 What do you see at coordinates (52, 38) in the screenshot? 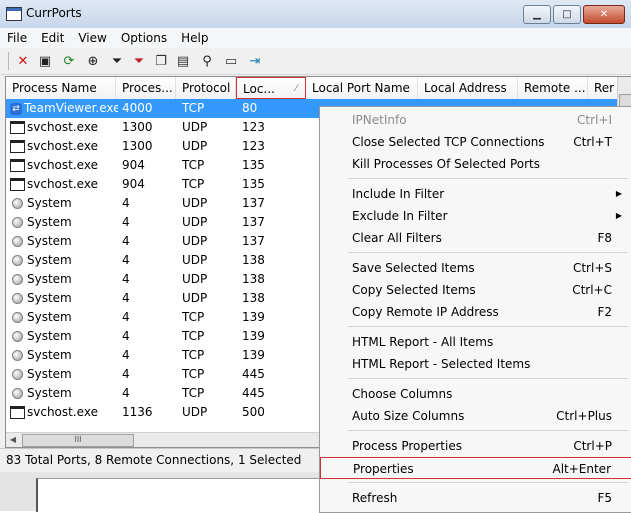
I see `menu-edit: Edit` at bounding box center [52, 38].